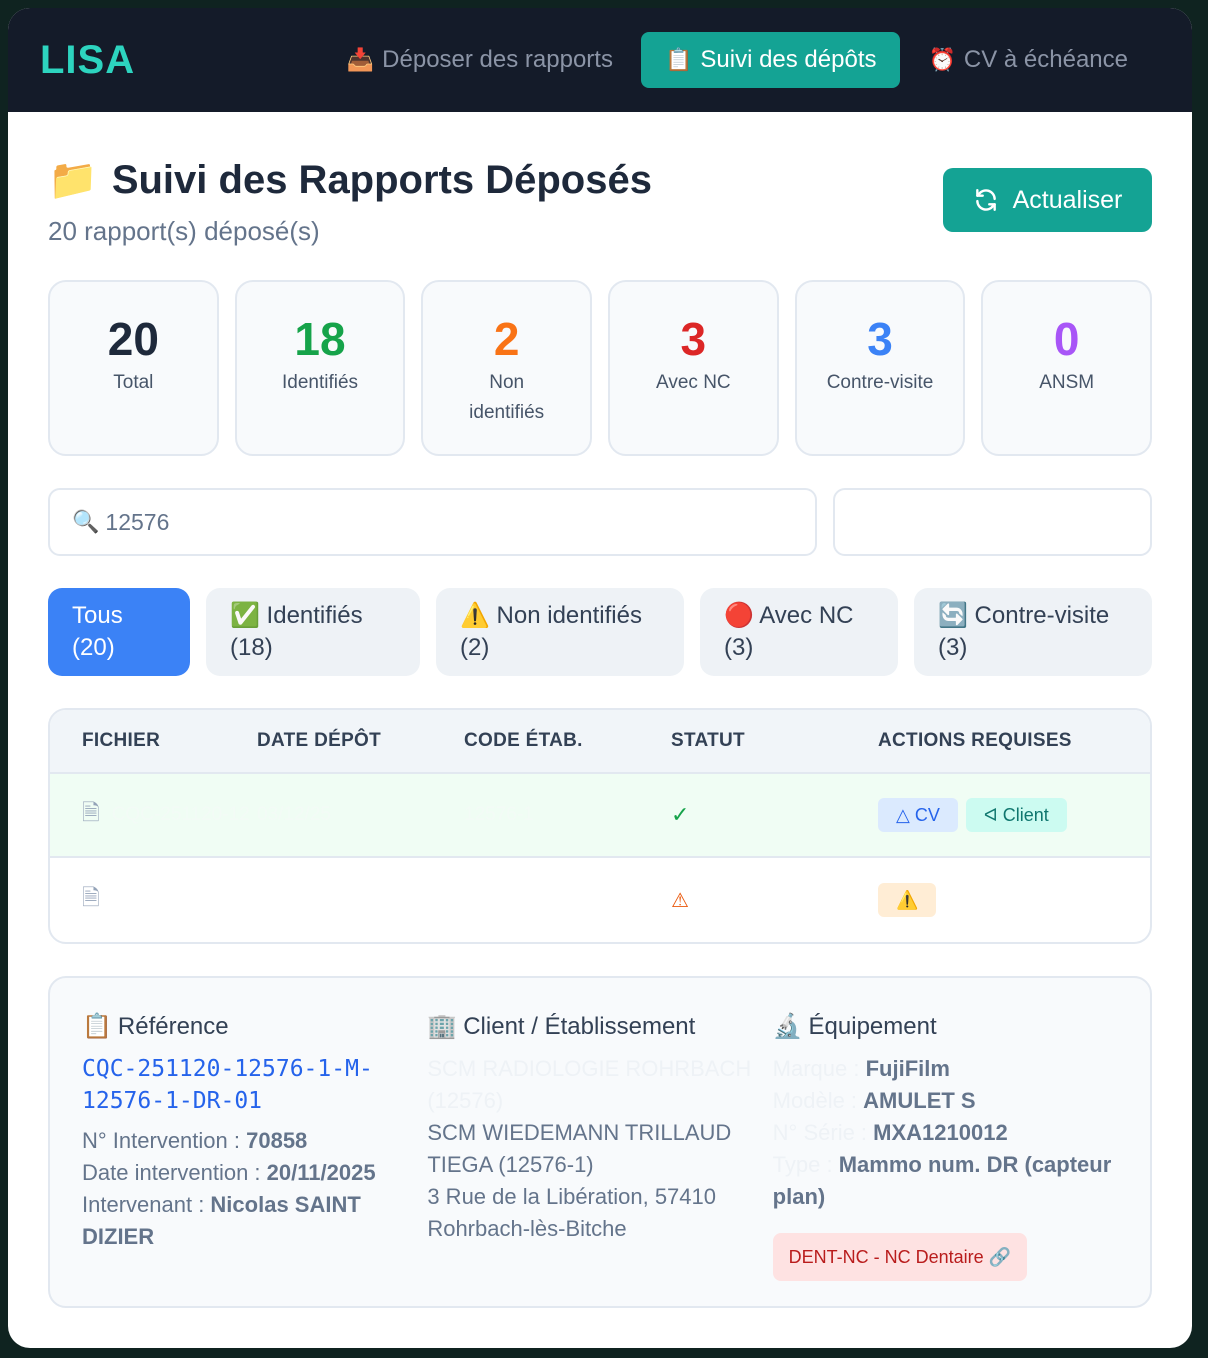 Image resolution: width=1208 pixels, height=1358 pixels. What do you see at coordinates (774, 741) in the screenshot?
I see `column-header: STATUT` at bounding box center [774, 741].